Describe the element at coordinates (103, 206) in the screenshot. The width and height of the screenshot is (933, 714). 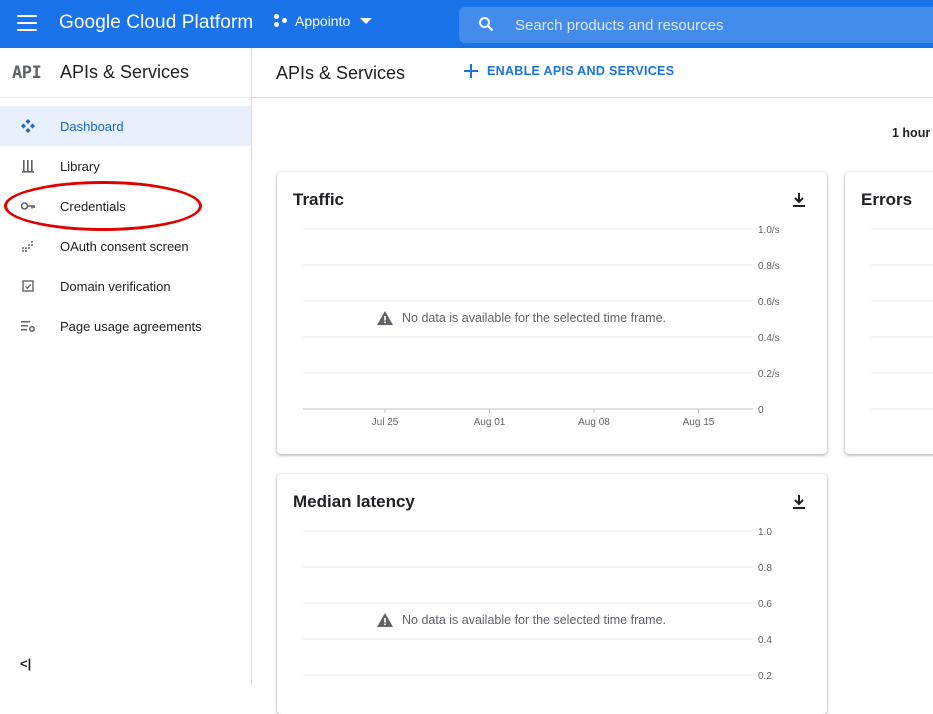
I see `highlight-annotation` at that location.